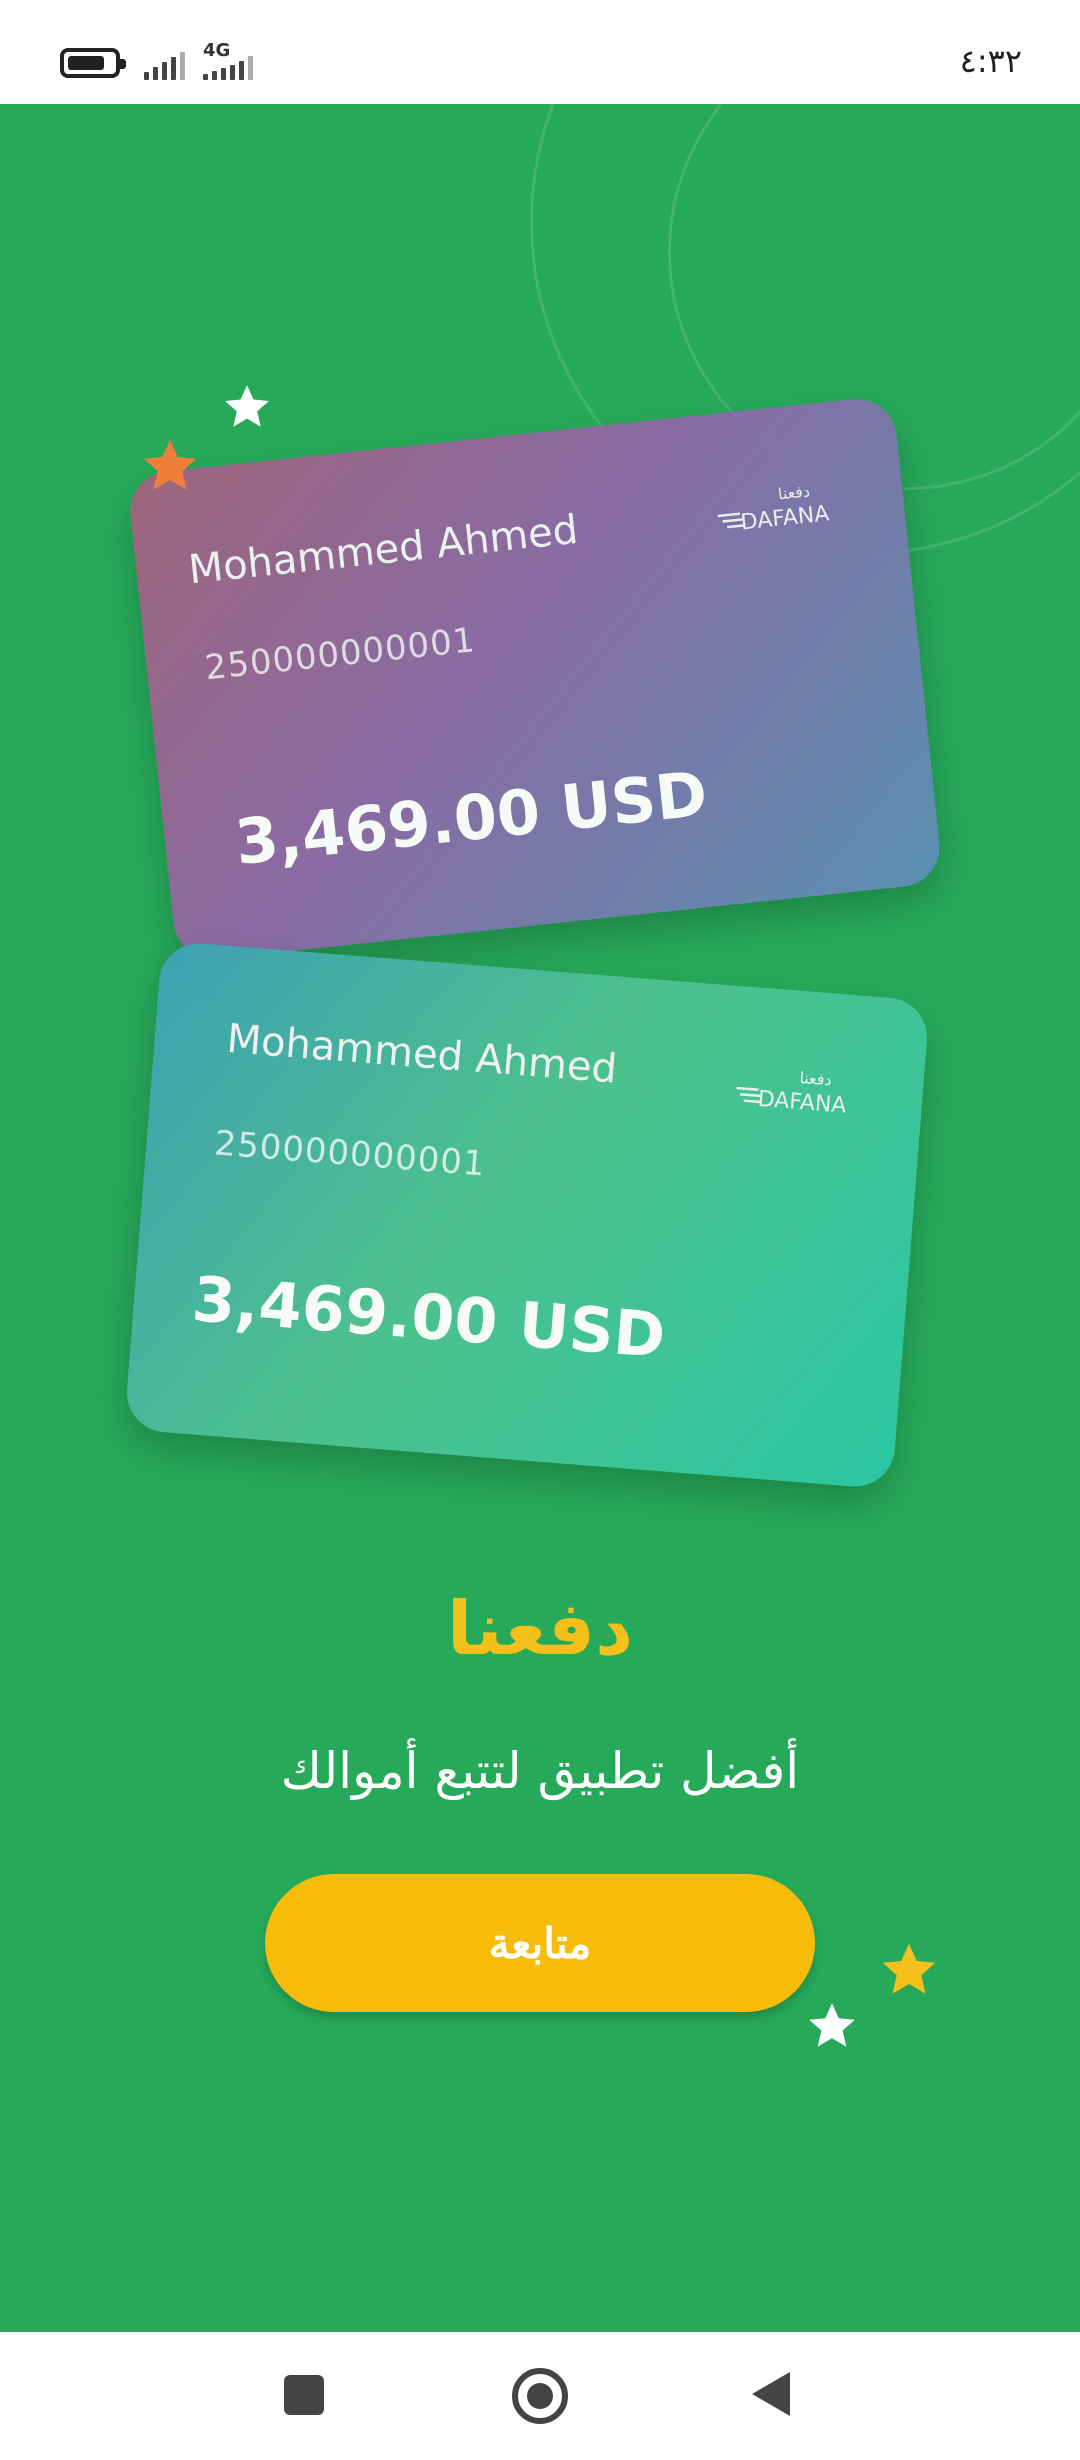 The height and width of the screenshot is (2460, 1080). What do you see at coordinates (228, 68) in the screenshot?
I see `signal-4g-icon` at bounding box center [228, 68].